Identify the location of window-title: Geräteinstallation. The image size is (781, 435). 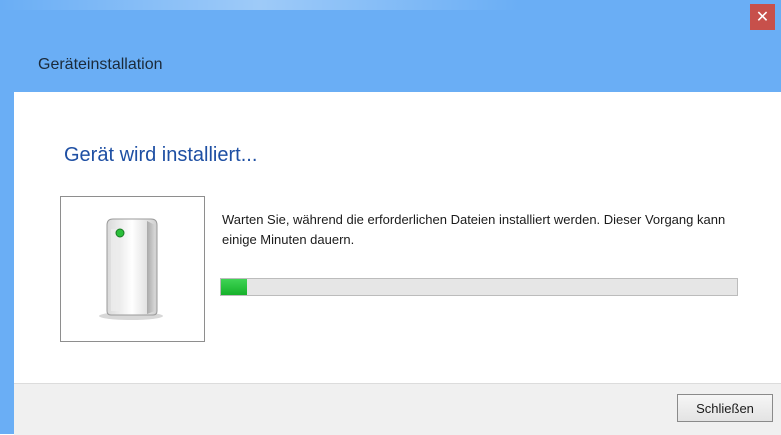
(100, 64).